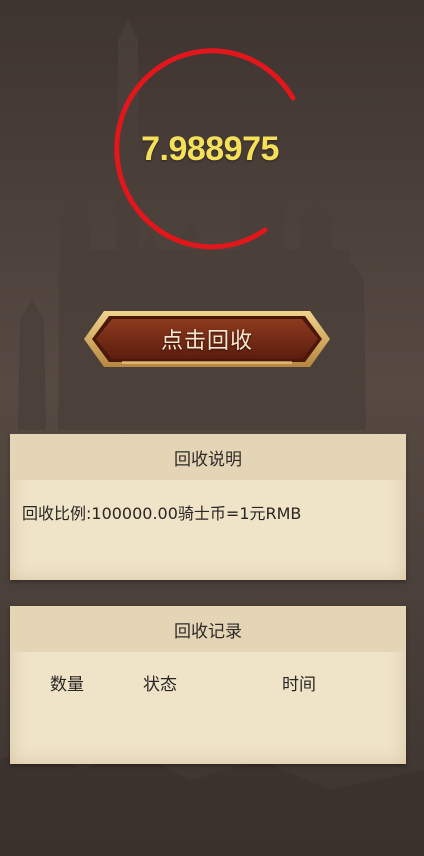 This screenshot has height=856, width=424. Describe the element at coordinates (67, 685) in the screenshot. I see `column-header-quantity: 数量` at that location.